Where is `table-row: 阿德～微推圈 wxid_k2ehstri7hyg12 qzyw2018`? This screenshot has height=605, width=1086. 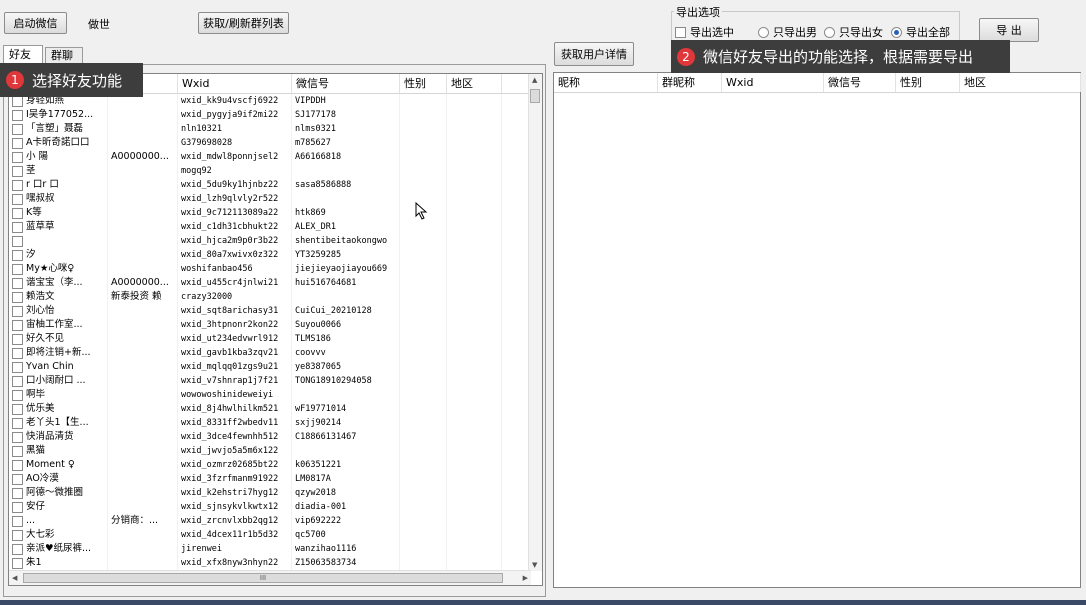
table-row: 阿德～微推圈 wxid_k2ehstri7hyg12 qzyw2018 is located at coordinates (271, 493).